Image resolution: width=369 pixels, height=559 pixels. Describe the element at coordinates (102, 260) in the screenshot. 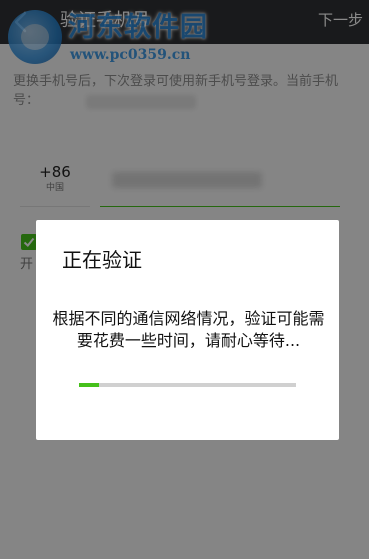

I see `dialog-title: 正在验证` at that location.